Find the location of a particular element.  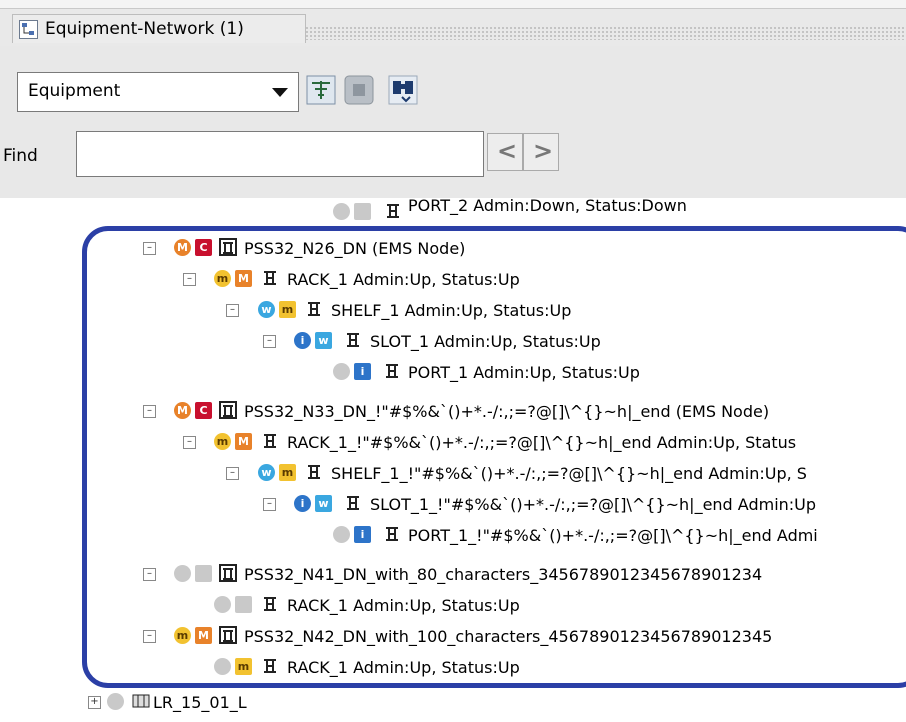

find-next-button: > is located at coordinates (541, 152).